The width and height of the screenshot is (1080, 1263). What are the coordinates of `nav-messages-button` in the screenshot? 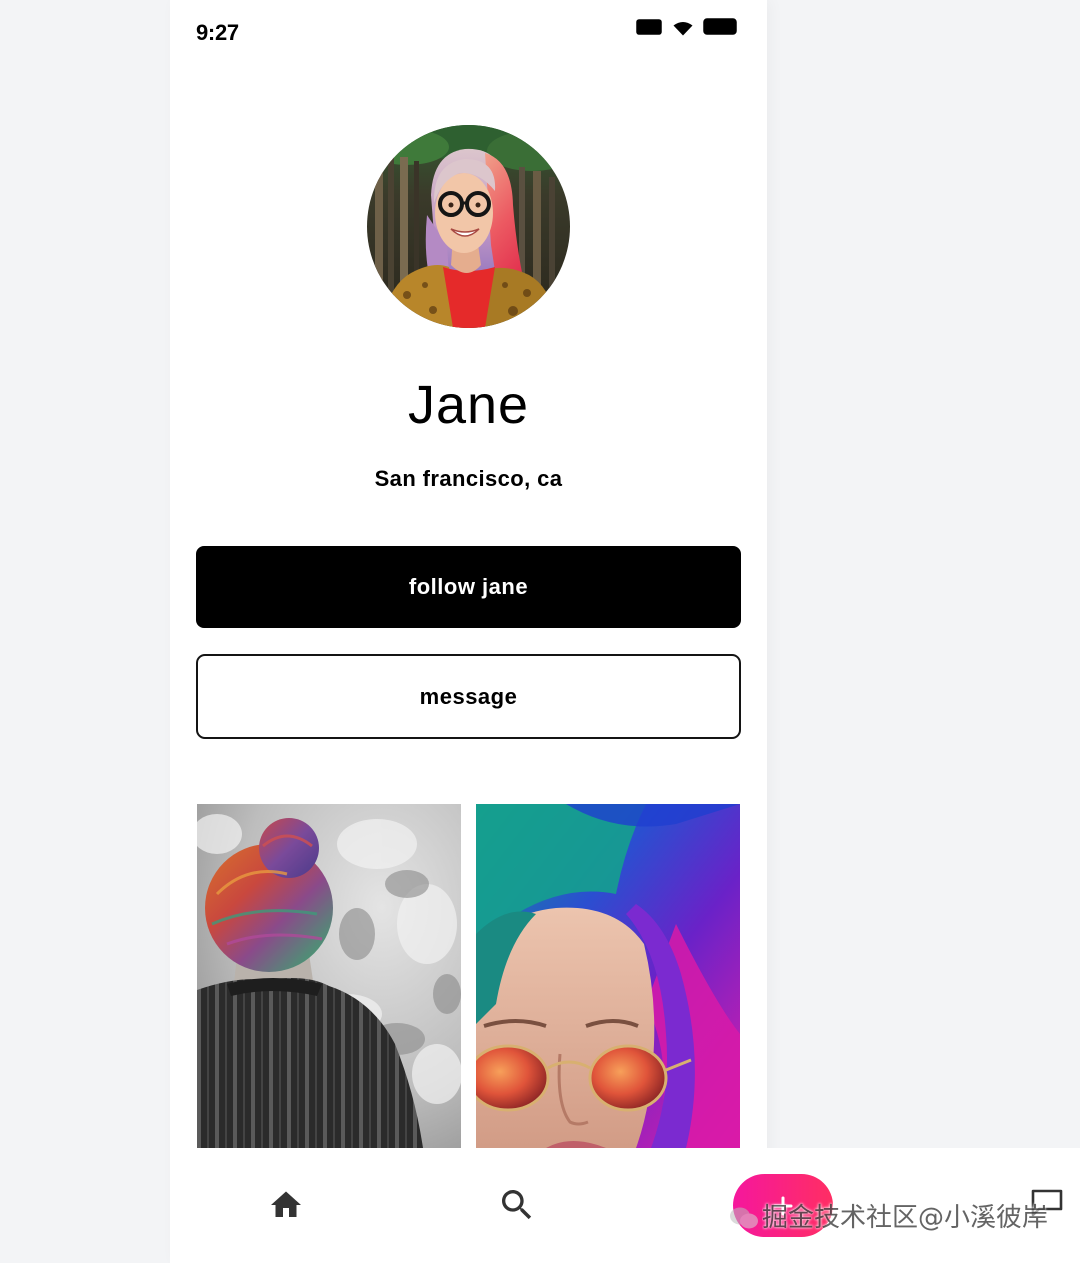 It's located at (1047, 1203).